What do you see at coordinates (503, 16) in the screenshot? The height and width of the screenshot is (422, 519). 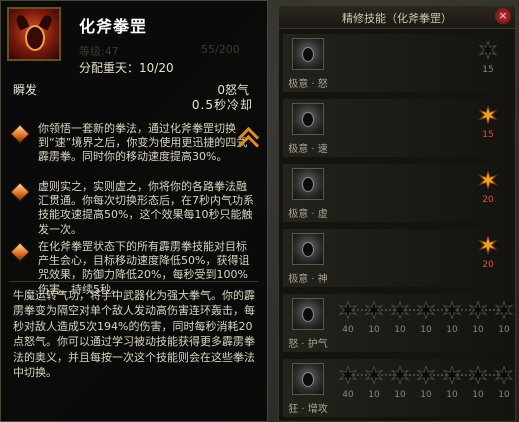 I see `close-button: ×` at bounding box center [503, 16].